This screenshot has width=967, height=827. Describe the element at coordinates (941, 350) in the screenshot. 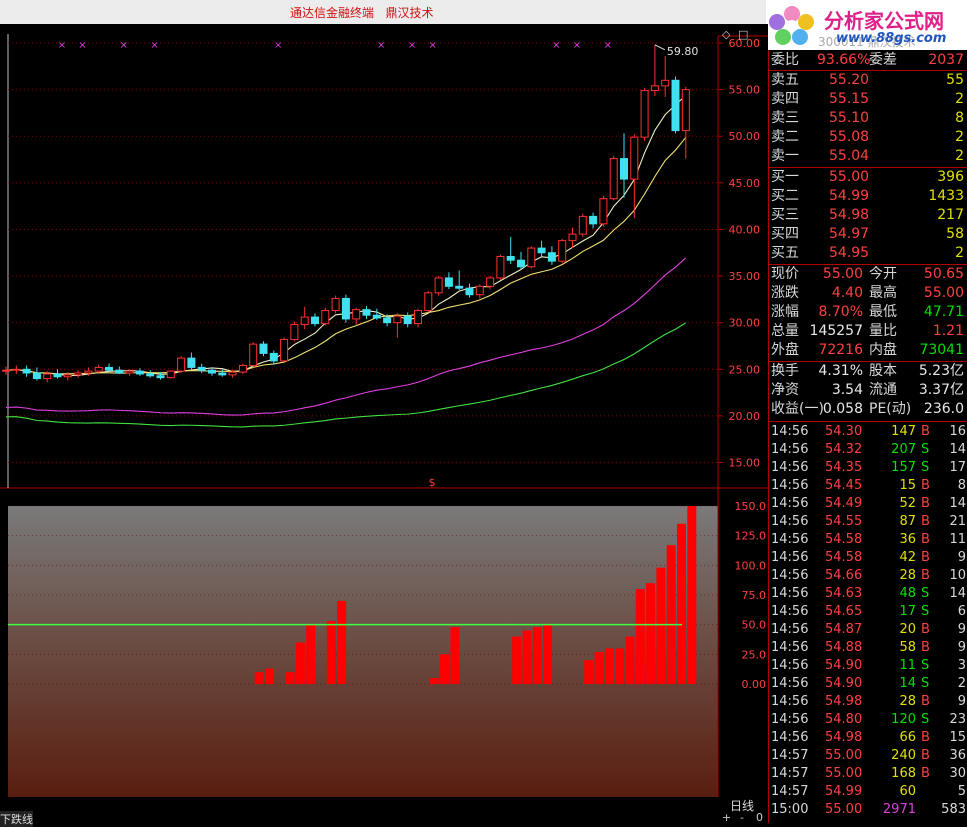

I see `stat-value: 73041` at that location.